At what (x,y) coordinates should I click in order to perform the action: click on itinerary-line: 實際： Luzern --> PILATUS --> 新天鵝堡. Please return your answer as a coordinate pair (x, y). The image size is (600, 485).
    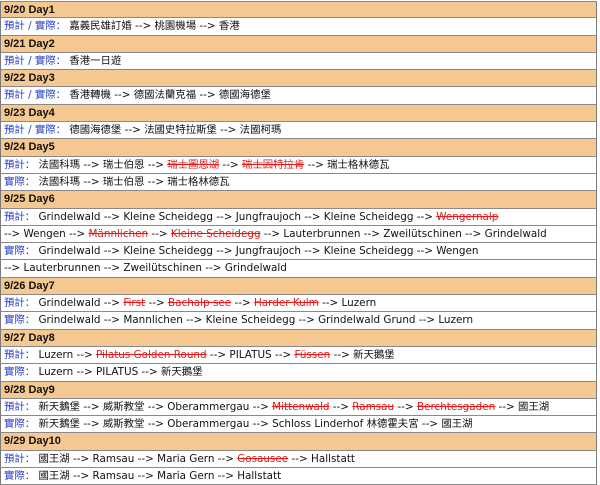
    Looking at the image, I should click on (298, 373).